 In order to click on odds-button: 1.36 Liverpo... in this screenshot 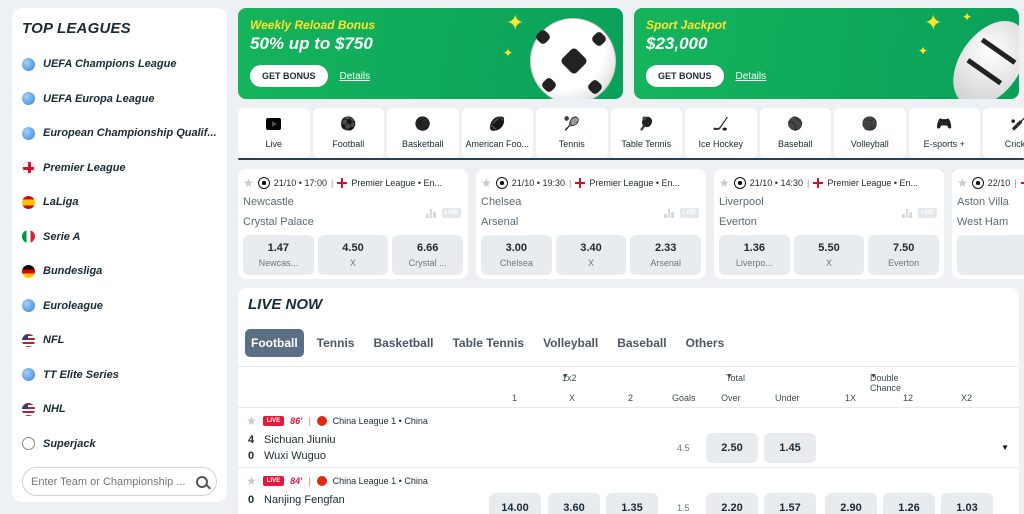, I will do `click(754, 255)`.